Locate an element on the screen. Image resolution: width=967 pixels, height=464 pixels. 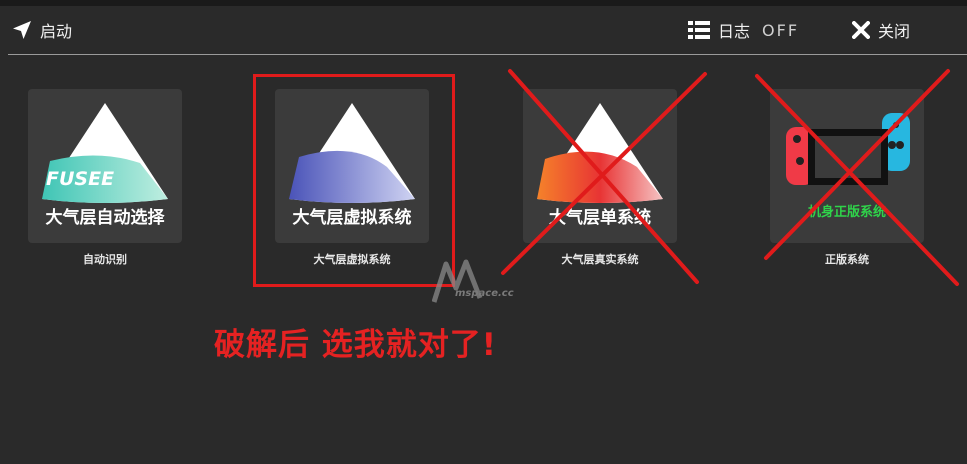
close-label: 关闭 is located at coordinates (894, 31).